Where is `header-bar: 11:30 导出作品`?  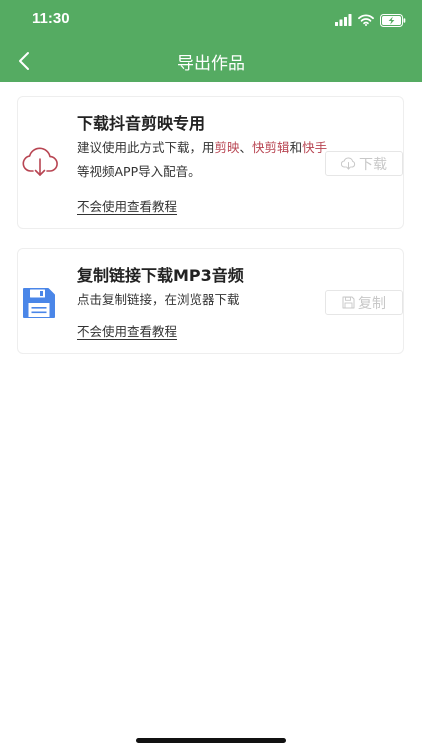 header-bar: 11:30 导出作品 is located at coordinates (211, 41).